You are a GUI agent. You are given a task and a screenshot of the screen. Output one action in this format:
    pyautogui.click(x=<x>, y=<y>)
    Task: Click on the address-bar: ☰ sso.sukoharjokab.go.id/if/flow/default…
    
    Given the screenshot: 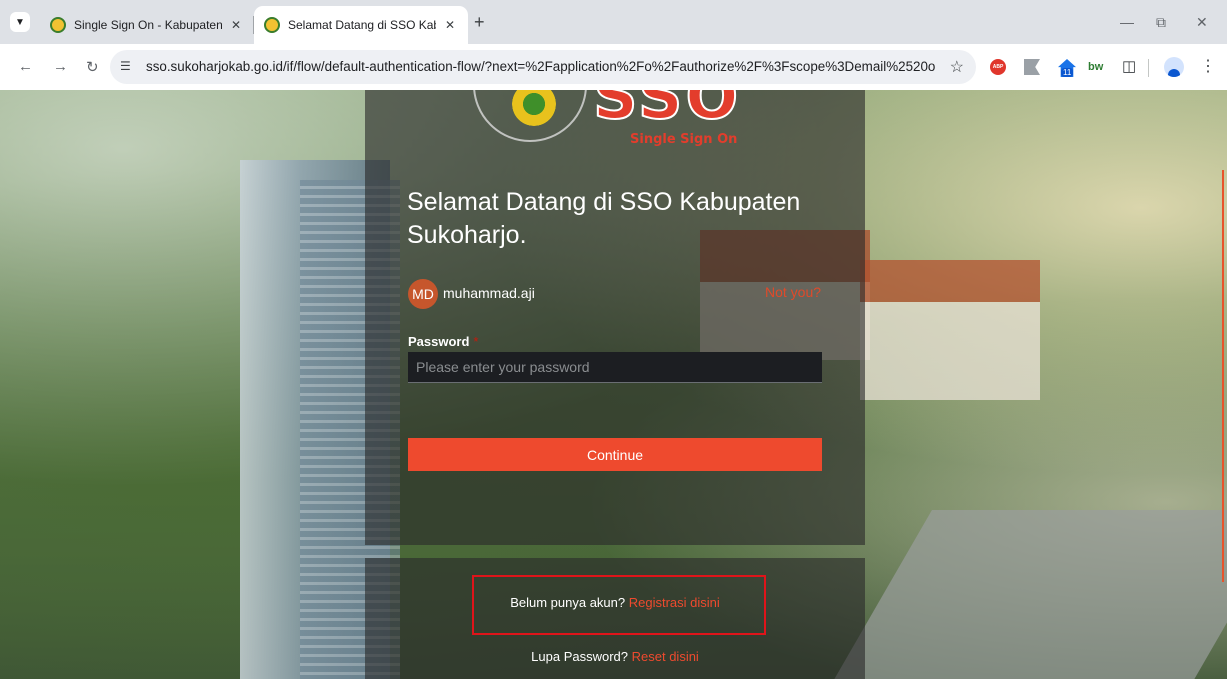 What is the action you would take?
    pyautogui.click(x=543, y=67)
    